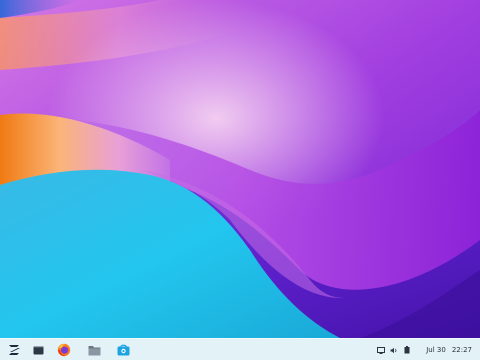  I want to click on folder-icon, so click(94, 350).